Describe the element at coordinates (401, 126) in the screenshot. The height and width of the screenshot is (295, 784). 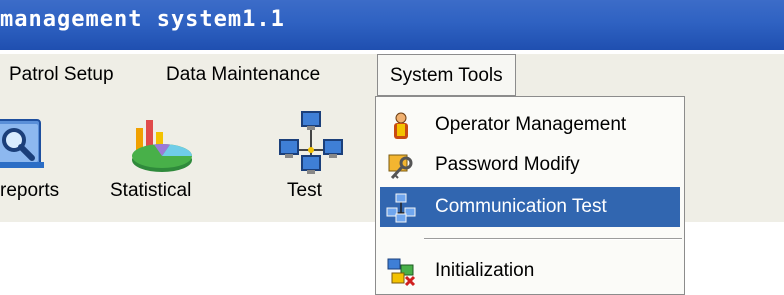
I see `operator-icon` at that location.